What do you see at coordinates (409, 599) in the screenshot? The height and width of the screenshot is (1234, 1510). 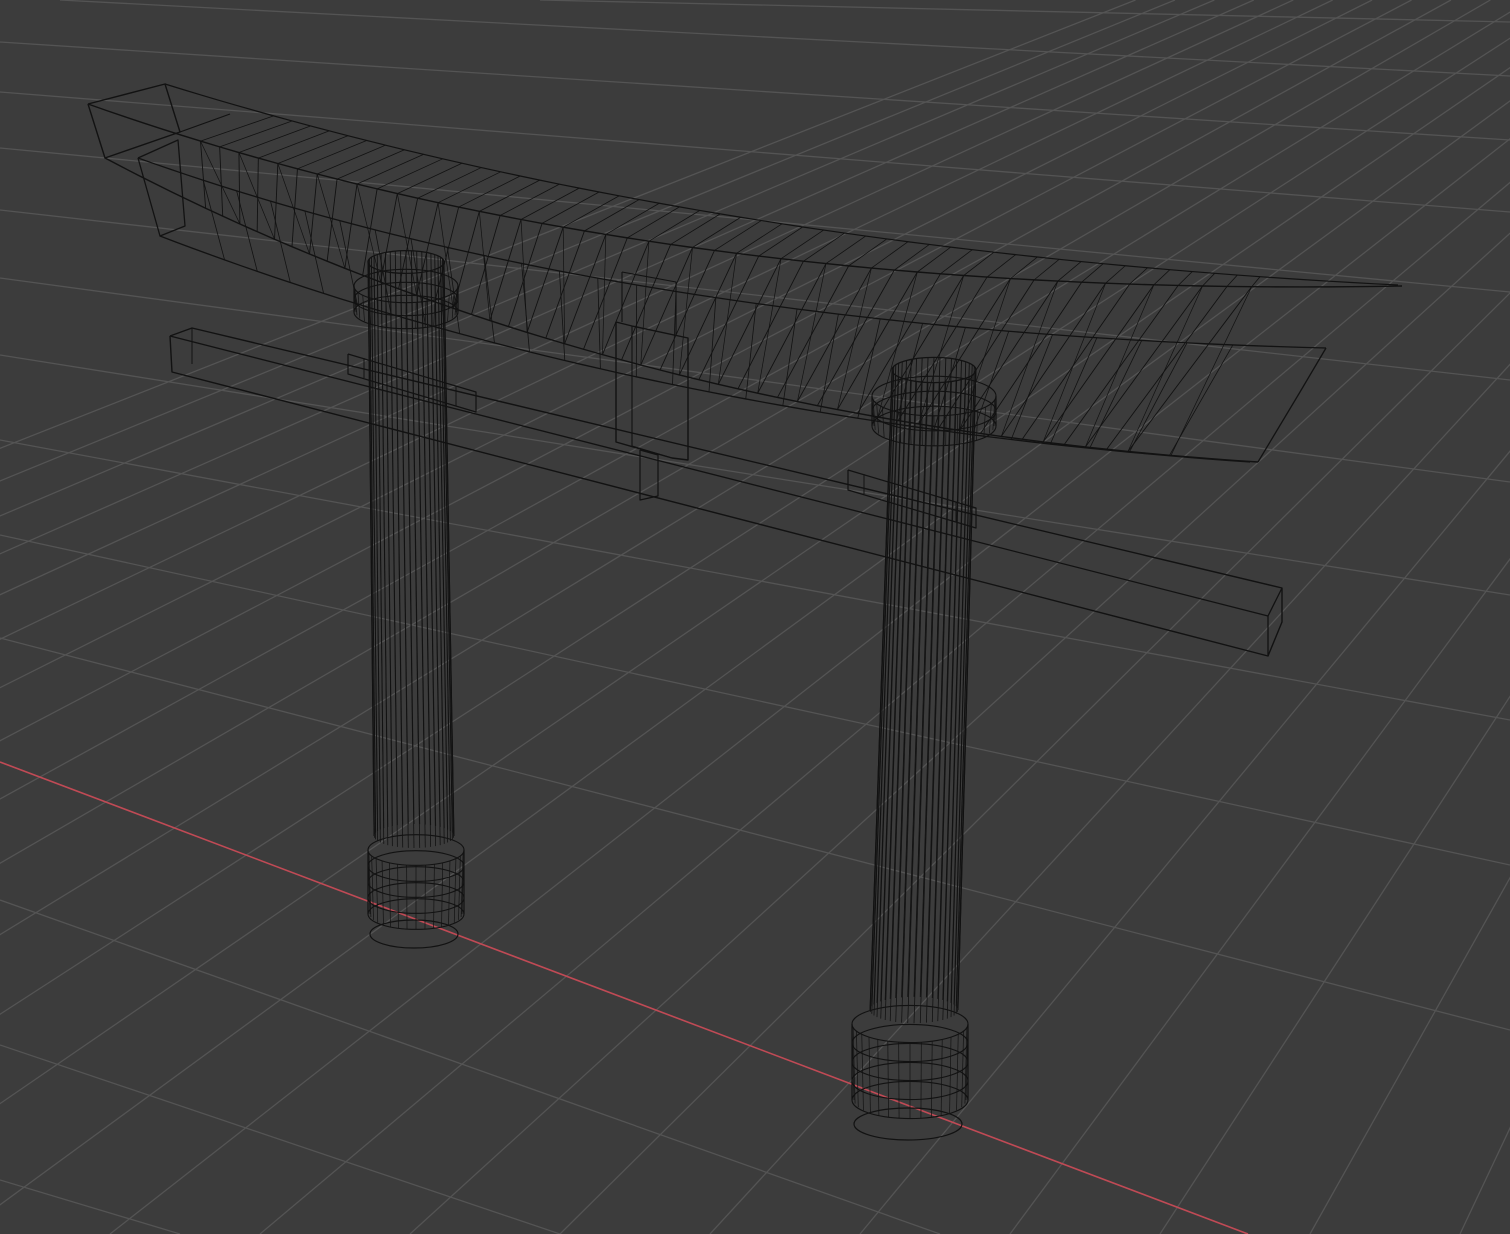 I see `hashira-left` at bounding box center [409, 599].